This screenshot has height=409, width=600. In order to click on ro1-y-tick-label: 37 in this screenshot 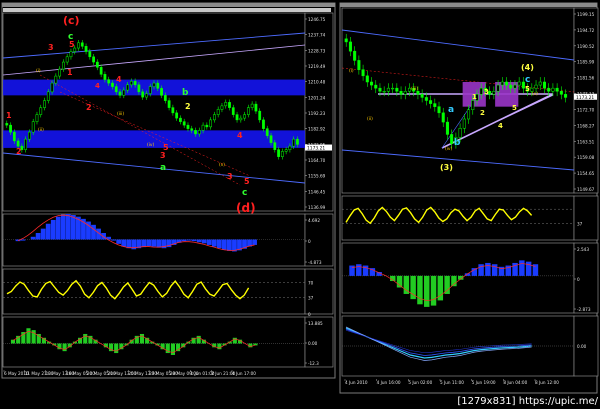, I will do `click(580, 224)`.